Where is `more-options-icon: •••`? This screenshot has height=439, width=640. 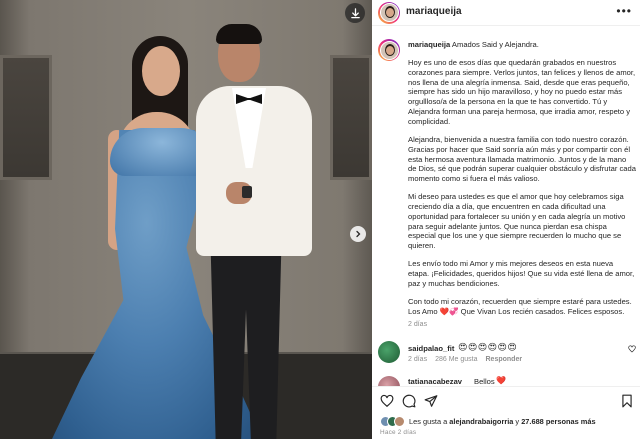
more-options-icon: ••• is located at coordinates (624, 11).